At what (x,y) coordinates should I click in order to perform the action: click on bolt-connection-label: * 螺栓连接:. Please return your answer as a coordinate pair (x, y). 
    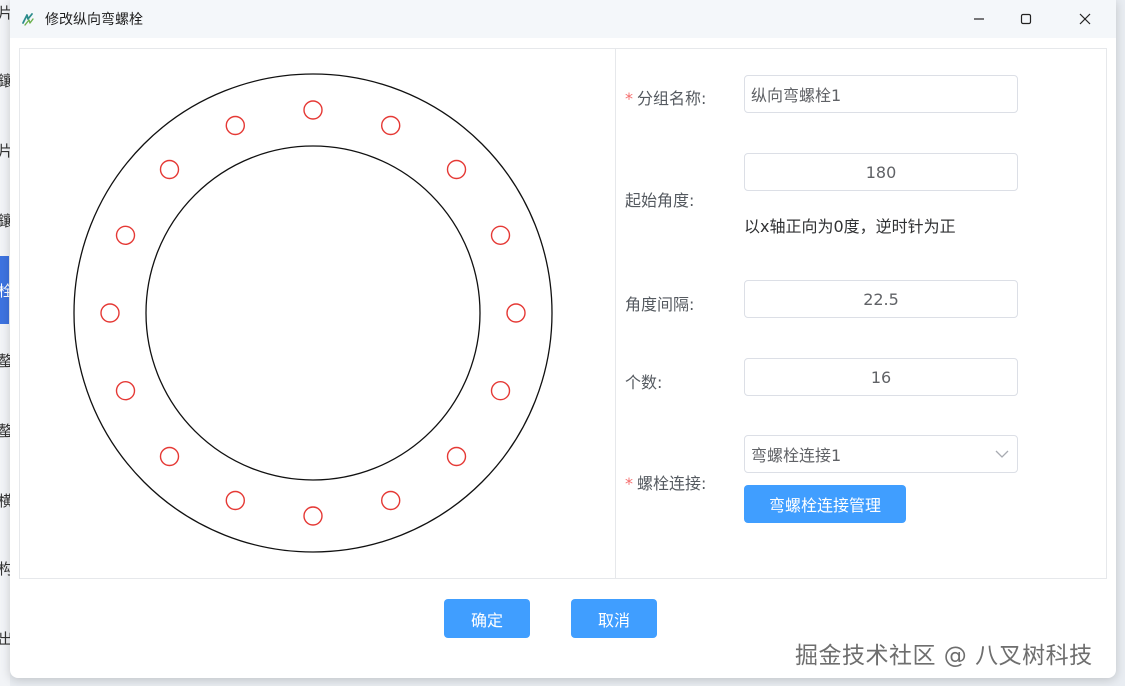
    Looking at the image, I should click on (665, 482).